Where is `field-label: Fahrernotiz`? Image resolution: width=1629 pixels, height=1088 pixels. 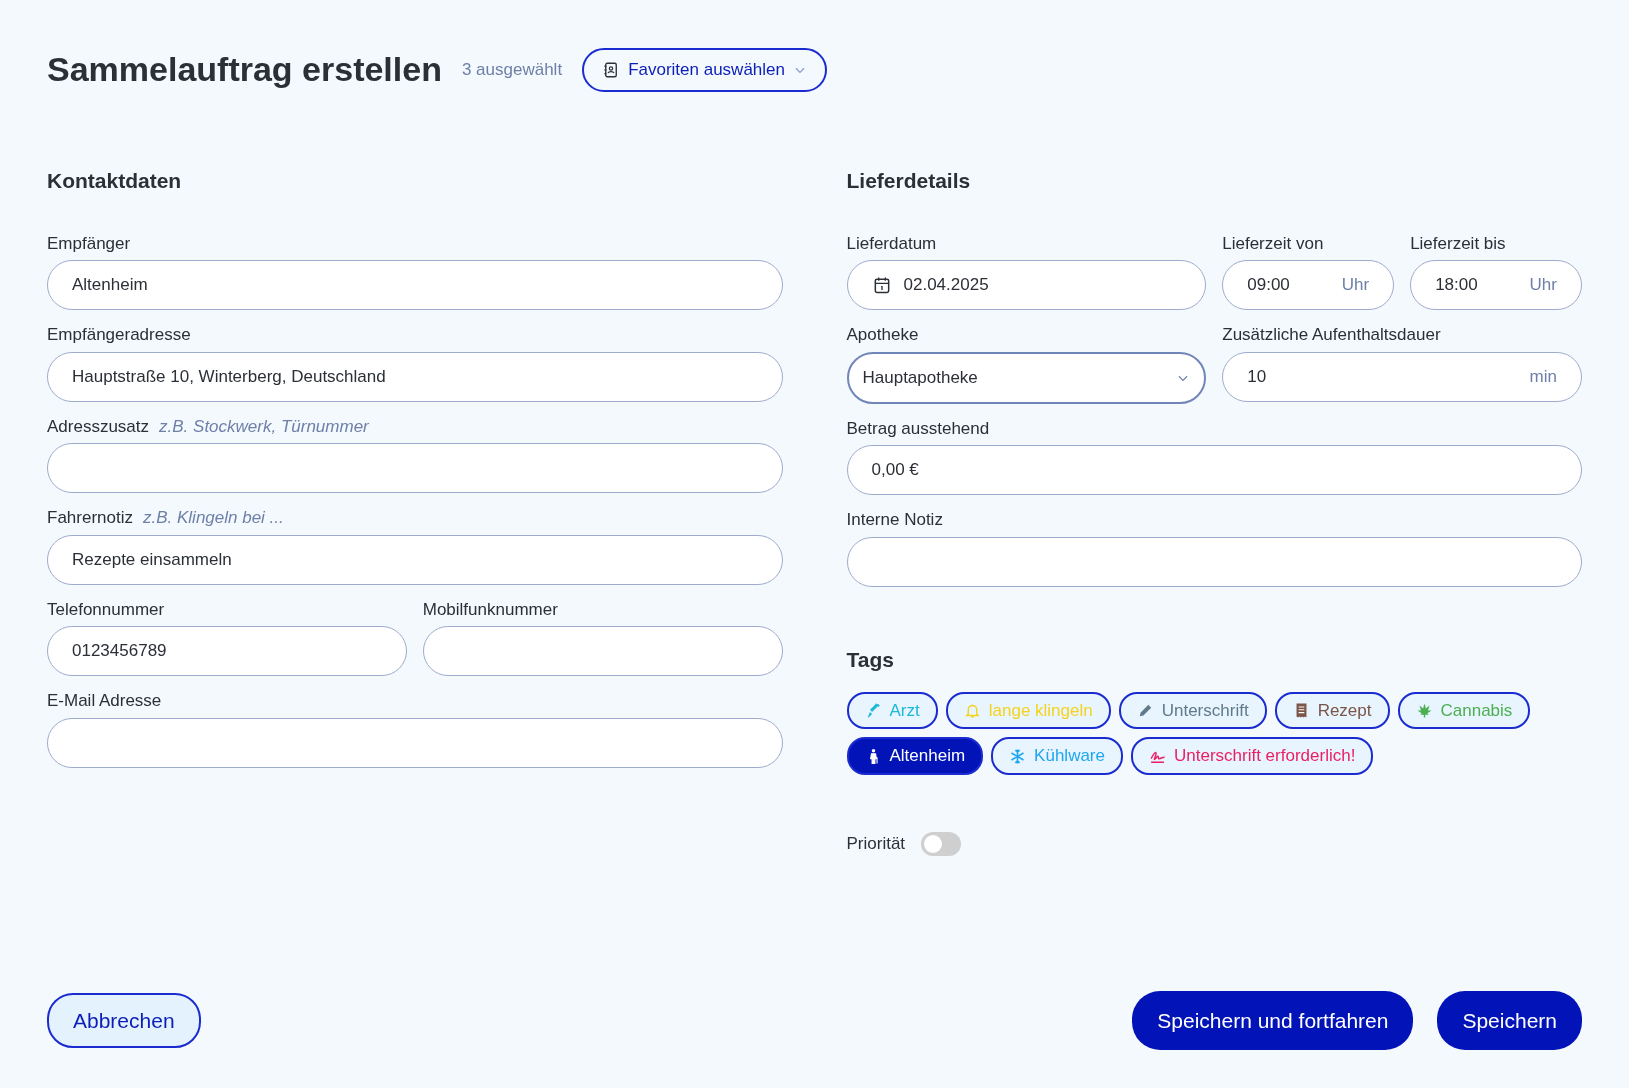
field-label: Fahrernotiz is located at coordinates (90, 518).